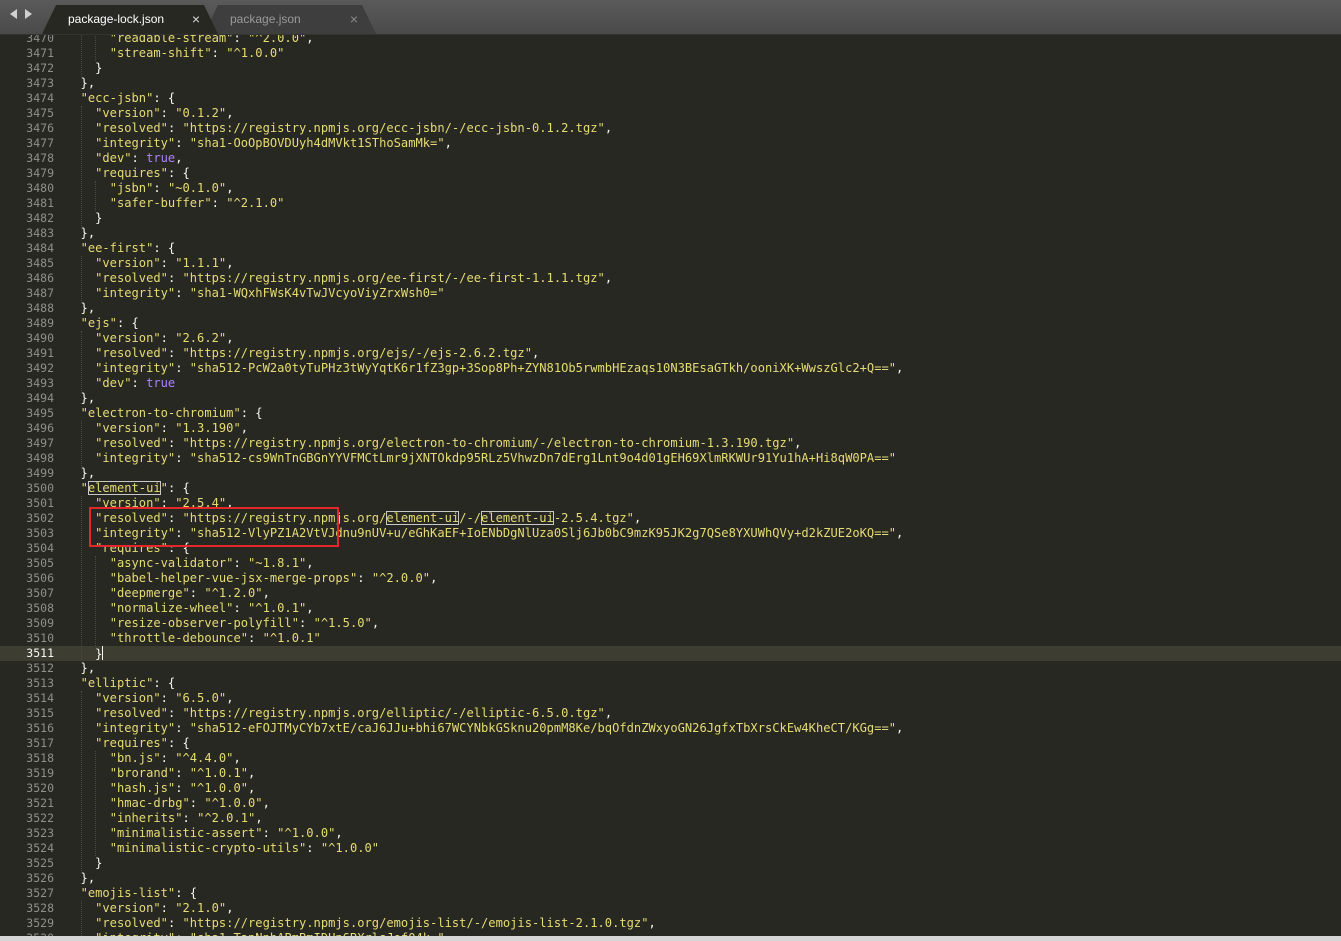 Image resolution: width=1341 pixels, height=941 pixels. What do you see at coordinates (40, 608) in the screenshot?
I see `line-number: 3508` at bounding box center [40, 608].